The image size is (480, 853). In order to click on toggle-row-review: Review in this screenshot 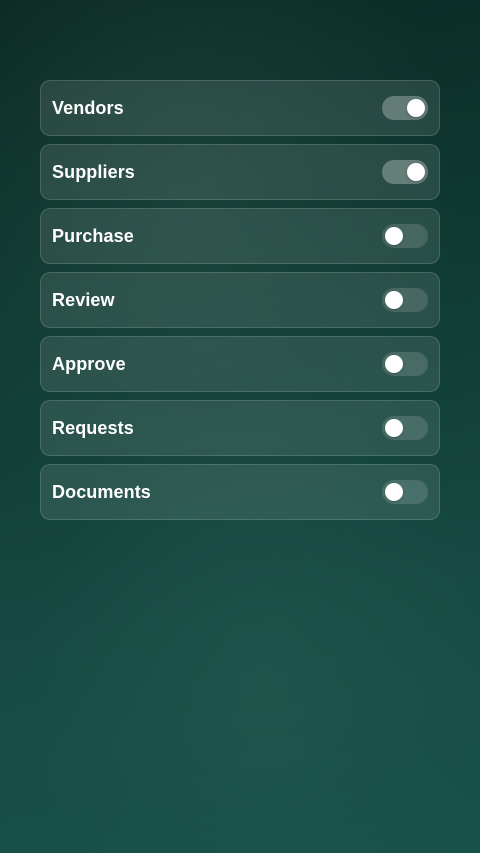, I will do `click(240, 300)`.